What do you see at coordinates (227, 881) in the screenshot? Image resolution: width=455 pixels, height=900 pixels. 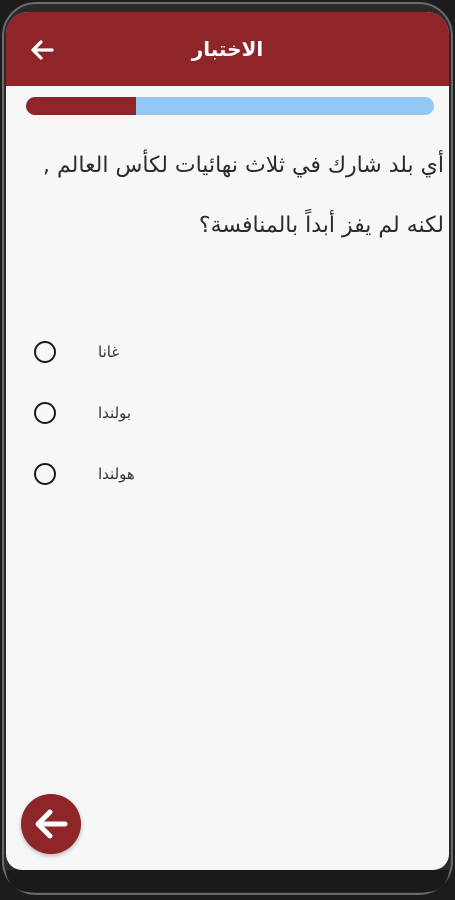 I see `device-bottom-bar` at bounding box center [227, 881].